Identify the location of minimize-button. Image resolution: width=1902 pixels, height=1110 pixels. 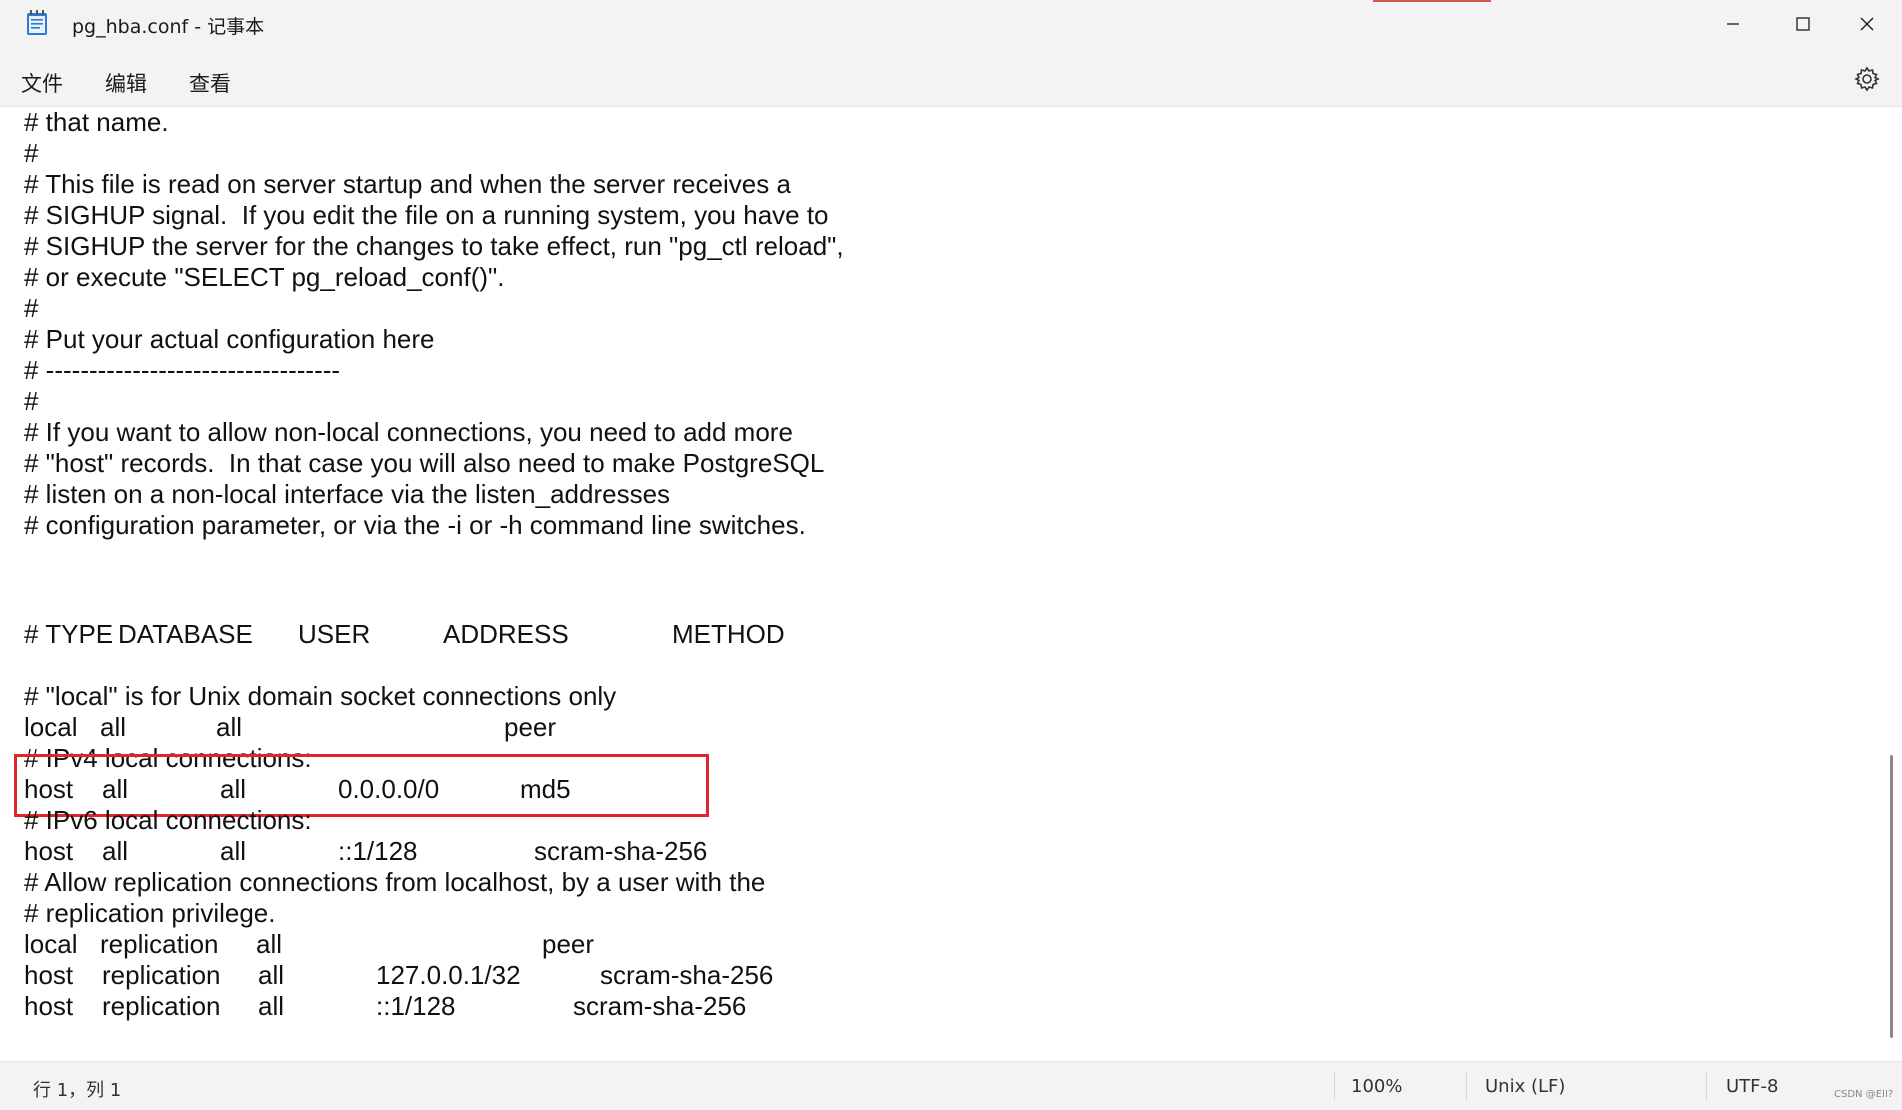
(1733, 24).